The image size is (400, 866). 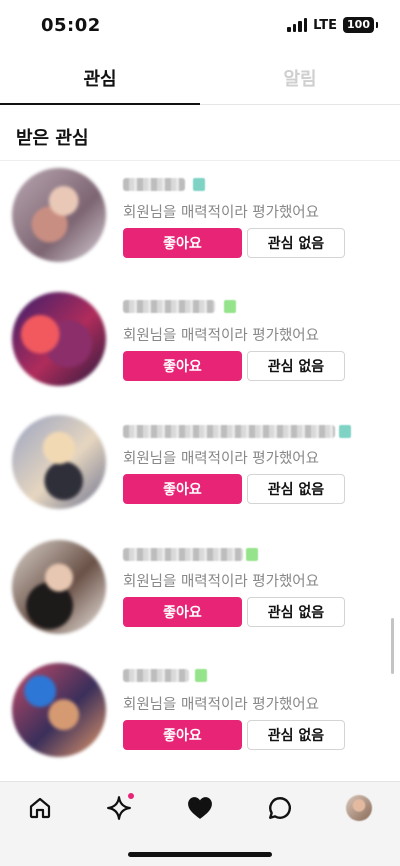 I want to click on home-indicator, so click(x=200, y=854).